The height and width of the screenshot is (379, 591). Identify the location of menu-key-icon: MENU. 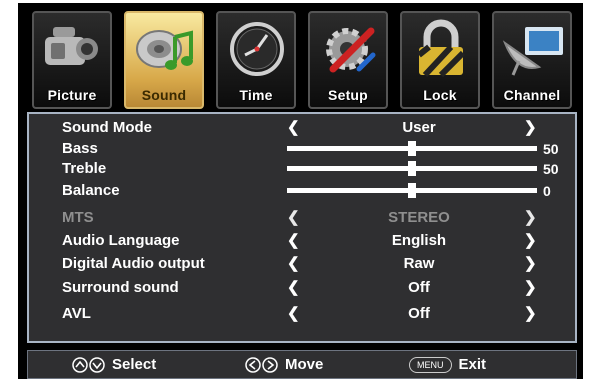
(430, 365).